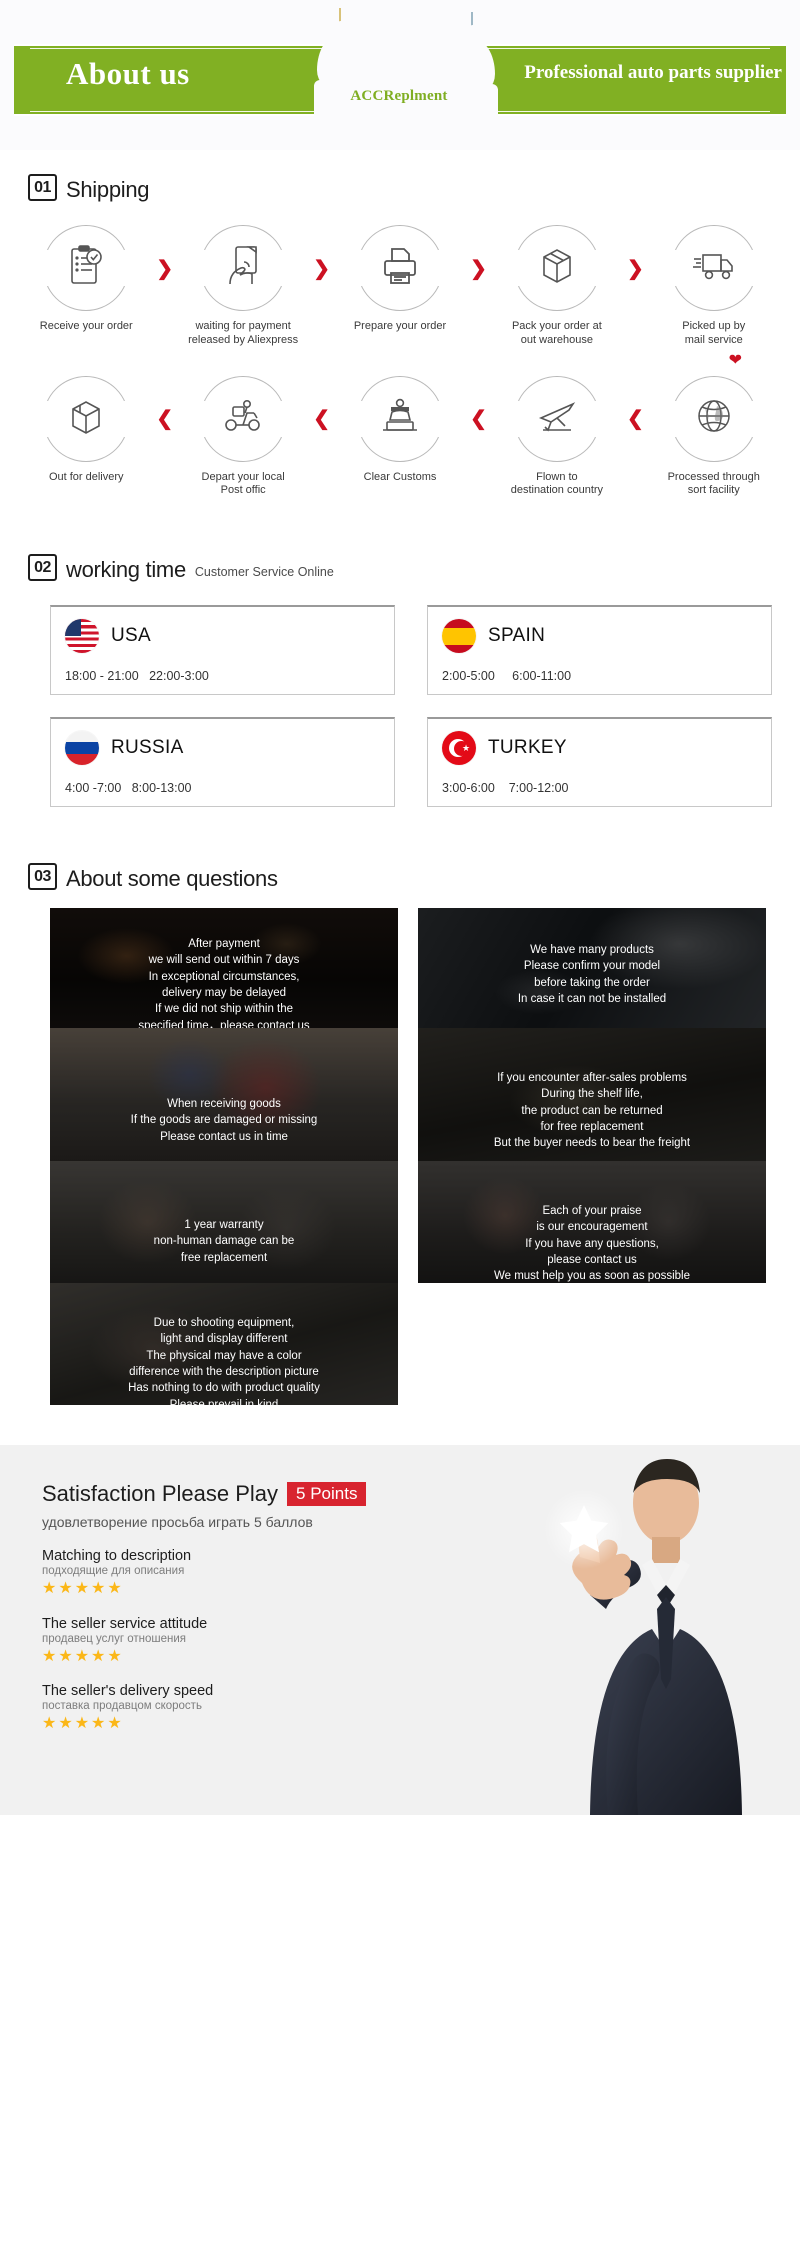 The width and height of the screenshot is (800, 2244). I want to click on shipping-step-label: Receive your order, so click(86, 326).